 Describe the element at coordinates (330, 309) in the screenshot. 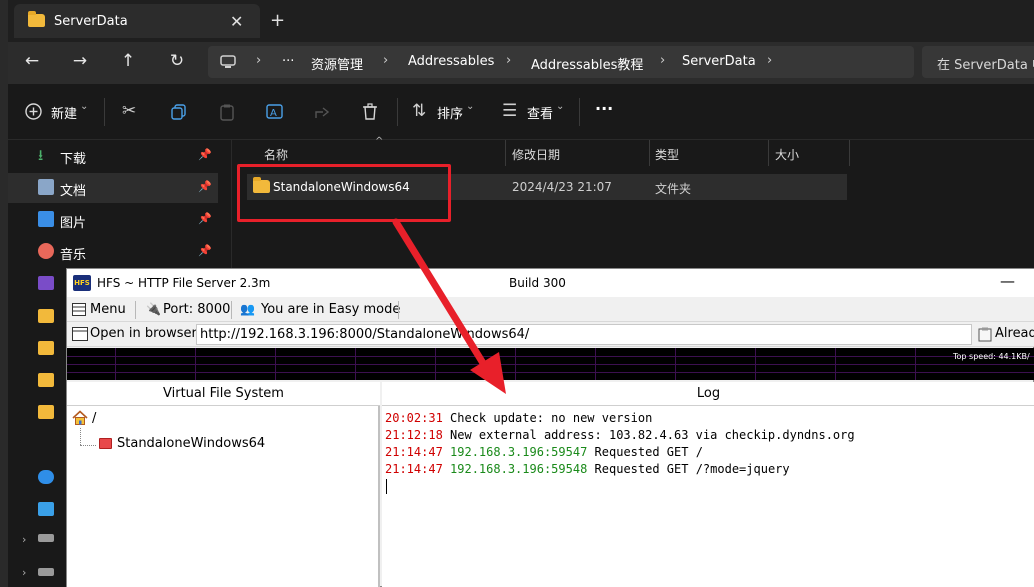

I see `mode-button: You are in Easy mode` at that location.